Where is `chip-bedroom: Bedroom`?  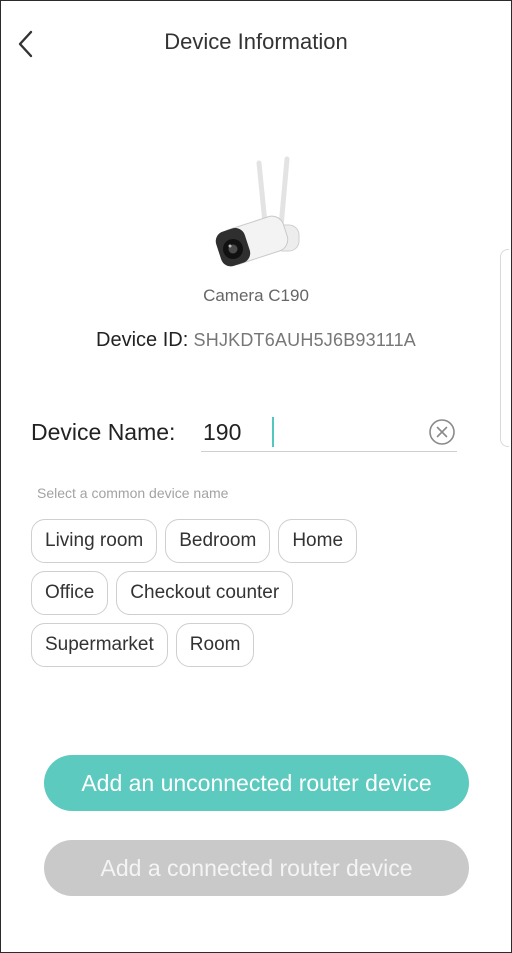
chip-bedroom: Bedroom is located at coordinates (218, 541).